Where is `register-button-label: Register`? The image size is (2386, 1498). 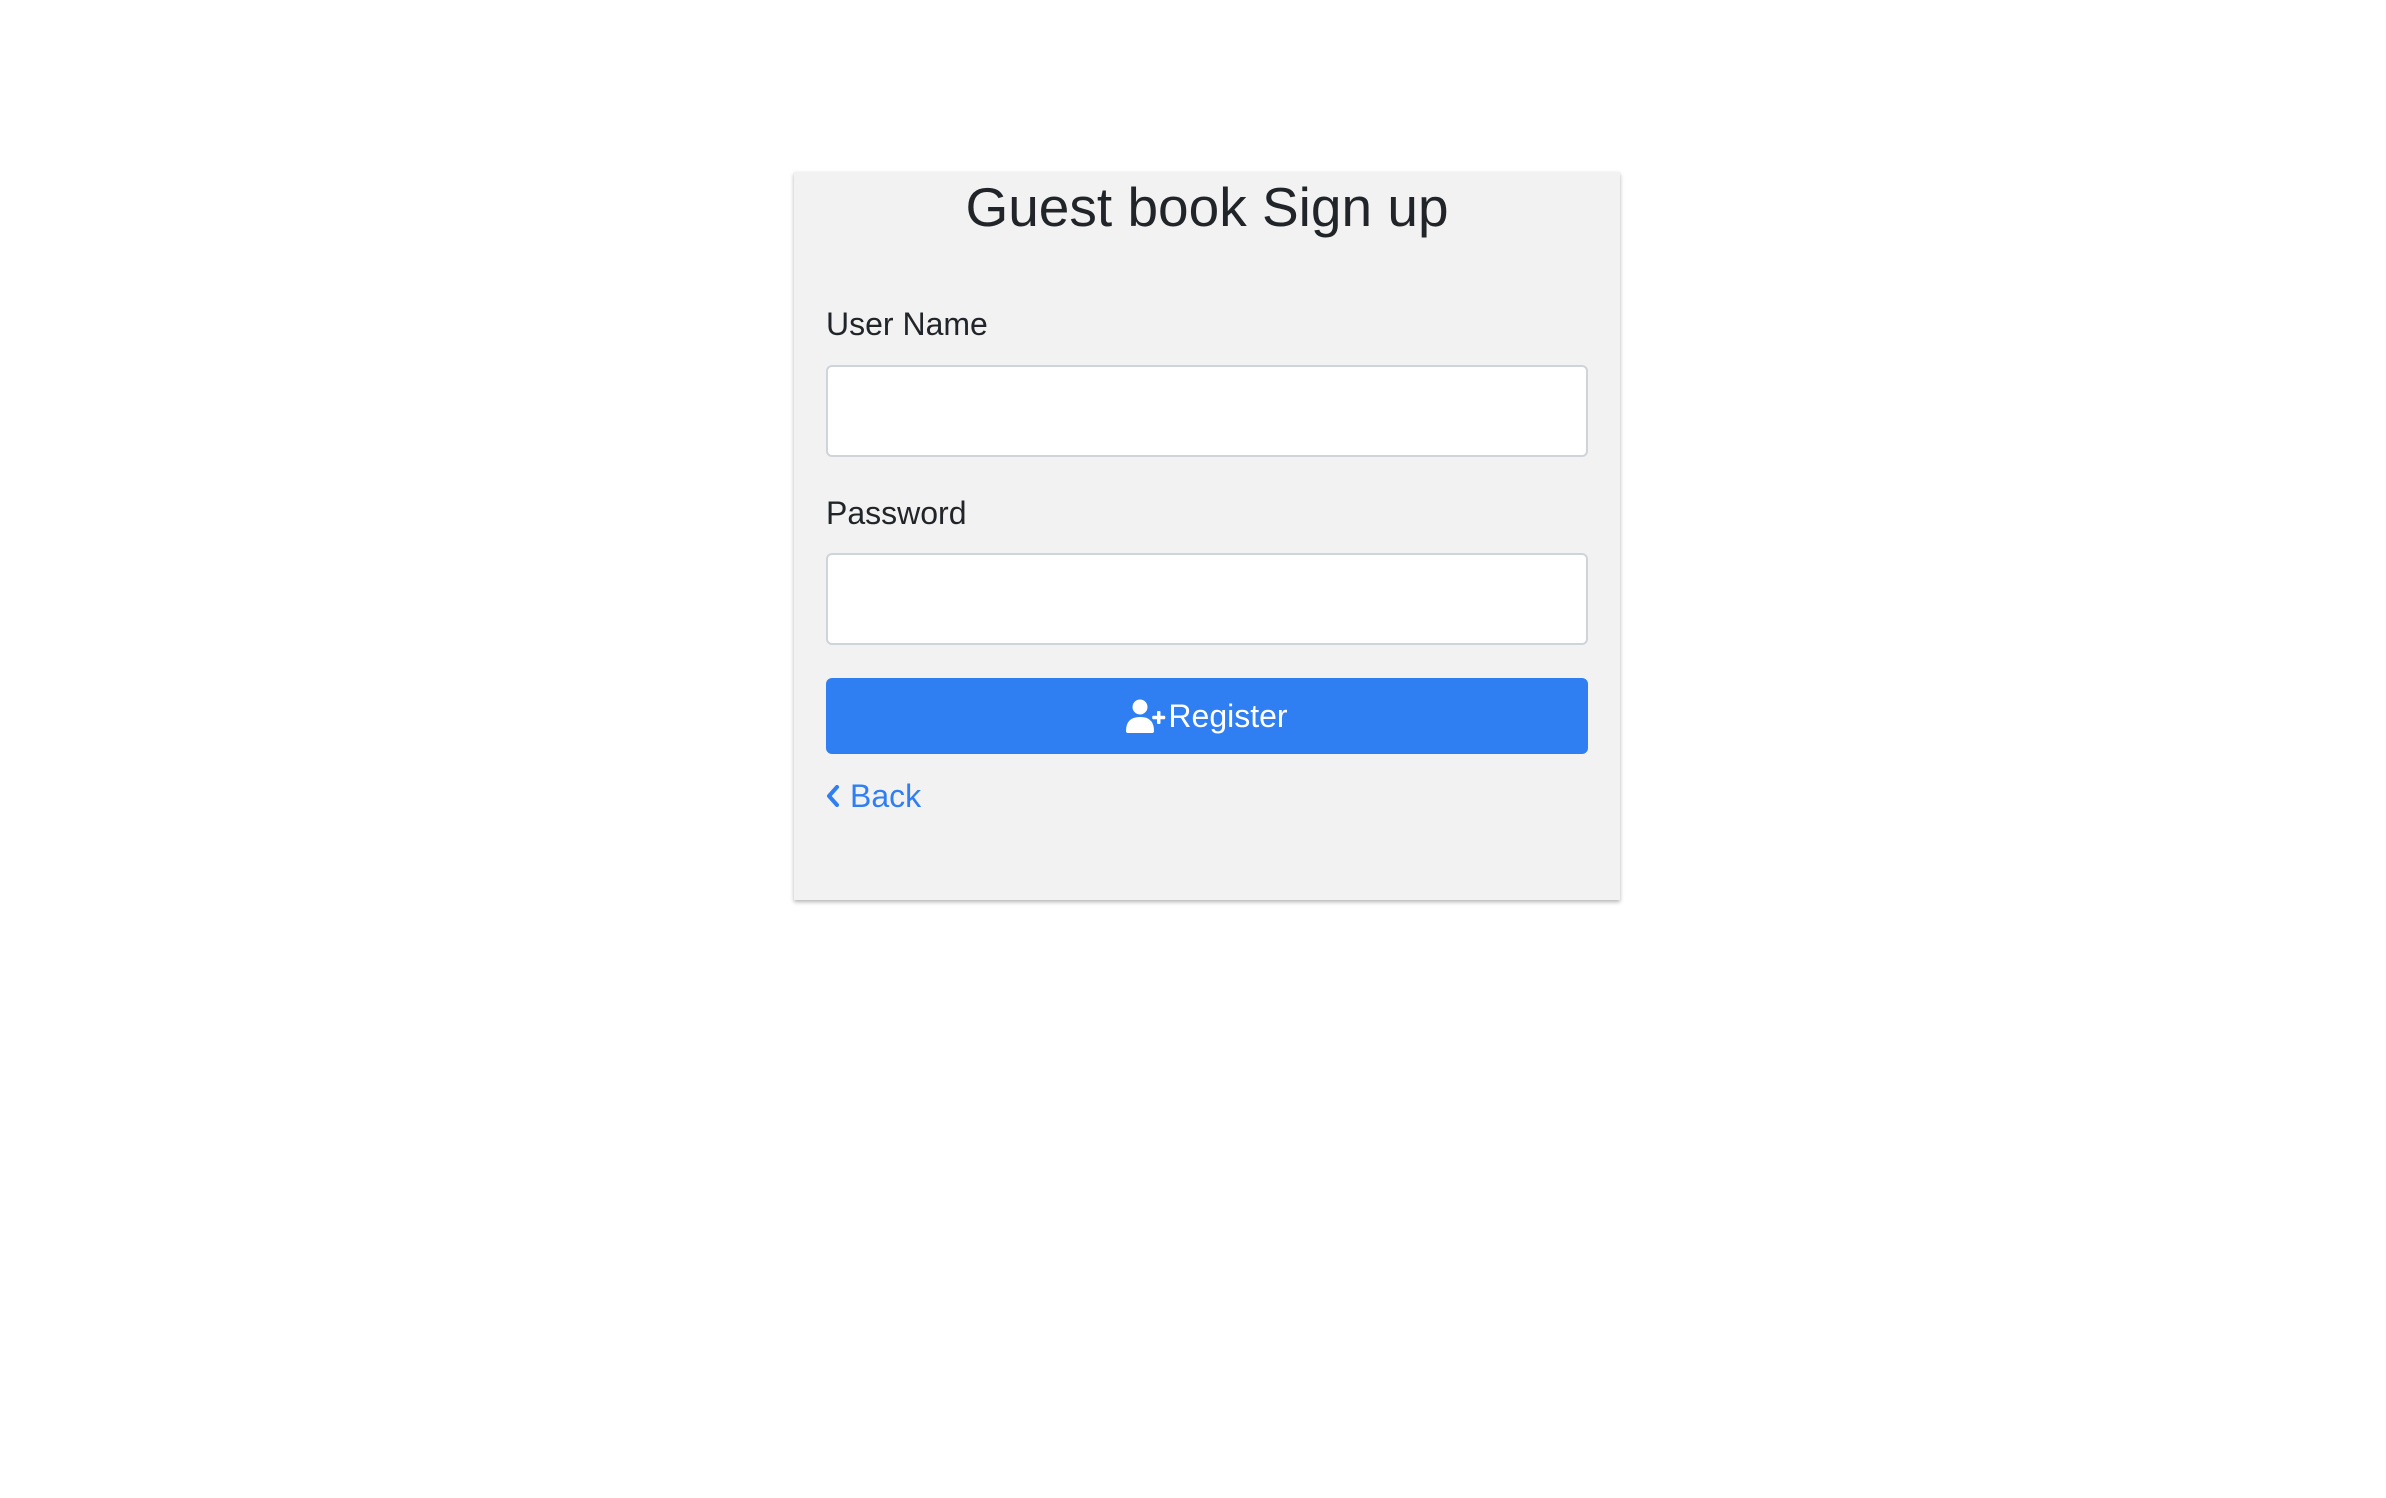 register-button-label: Register is located at coordinates (1228, 715).